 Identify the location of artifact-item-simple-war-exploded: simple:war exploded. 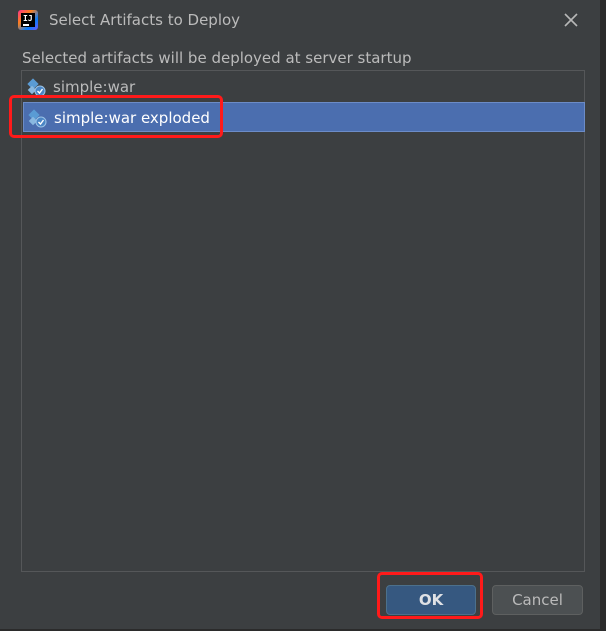
(304, 117).